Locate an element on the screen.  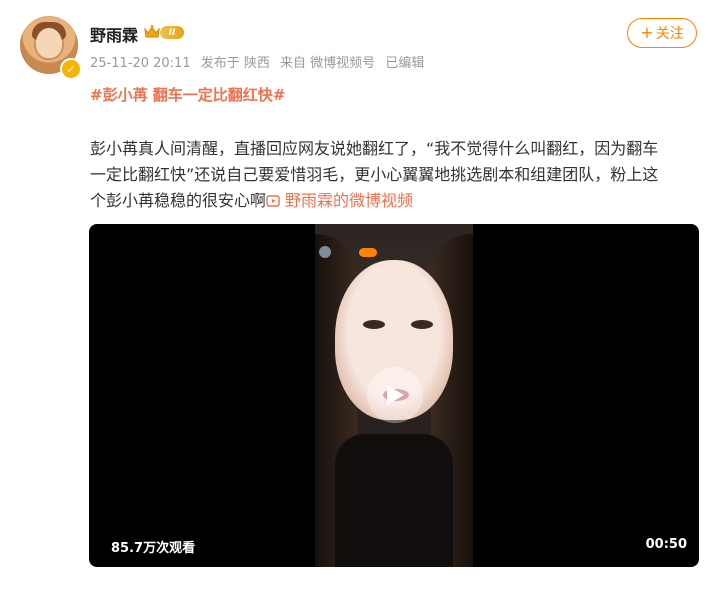
post-text-line-last: 个彭小苒稳稳的很安心啊 野雨霖的微博视频 is located at coordinates (395, 201).